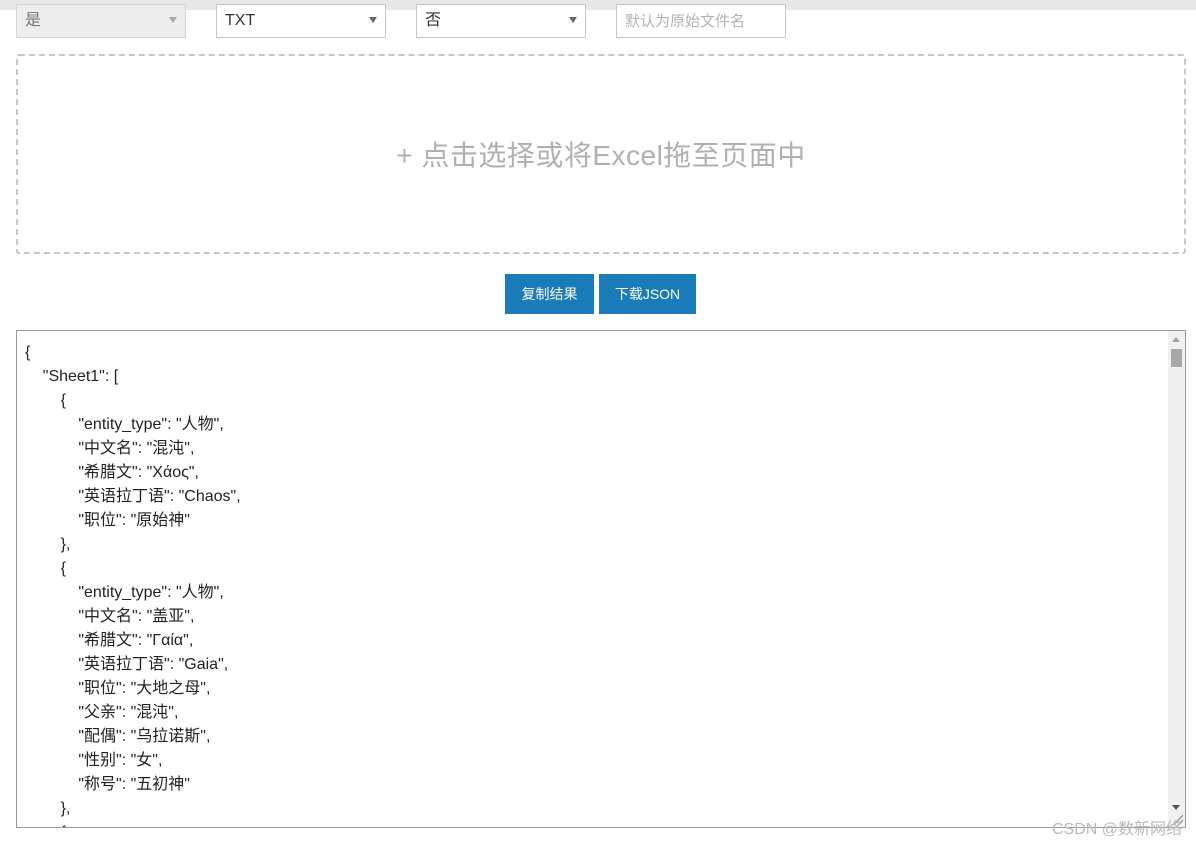 This screenshot has width=1196, height=847. I want to click on code-line: "英语拉丁语": "Chaos",, so click(133, 496).